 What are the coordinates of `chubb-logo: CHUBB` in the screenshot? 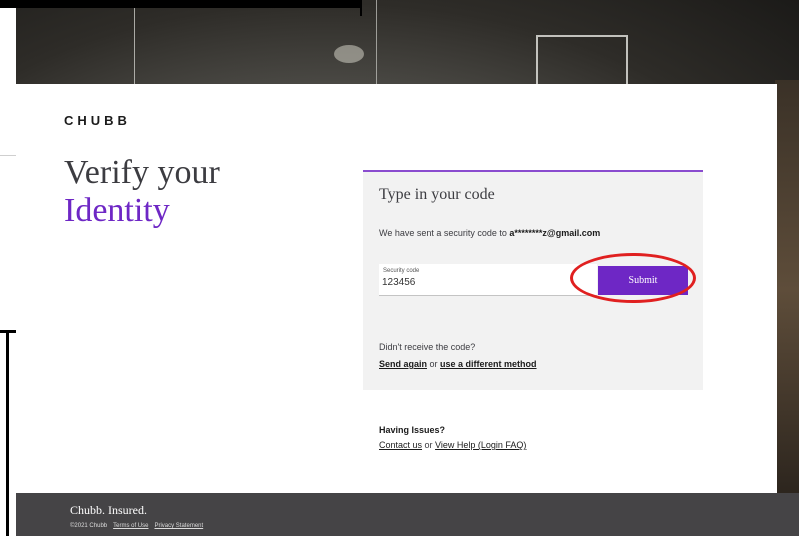 It's located at (97, 120).